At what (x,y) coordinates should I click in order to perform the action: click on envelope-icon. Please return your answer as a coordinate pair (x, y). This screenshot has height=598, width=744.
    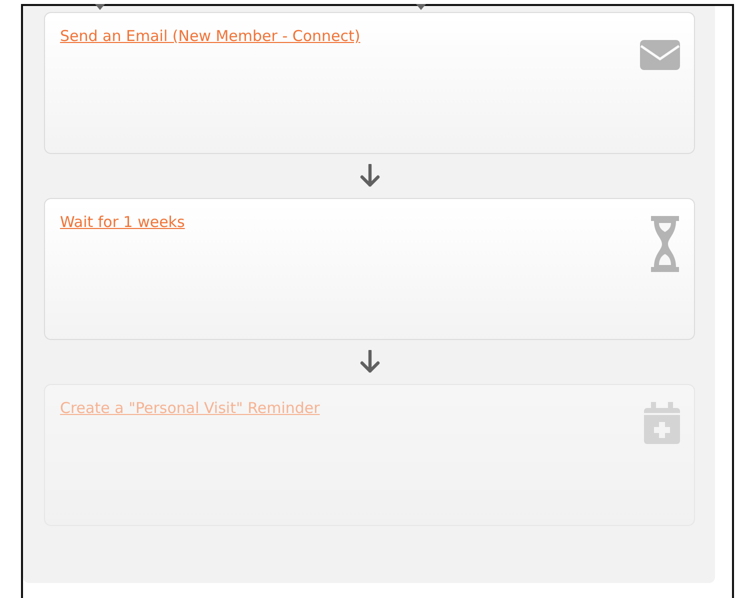
    Looking at the image, I should click on (660, 55).